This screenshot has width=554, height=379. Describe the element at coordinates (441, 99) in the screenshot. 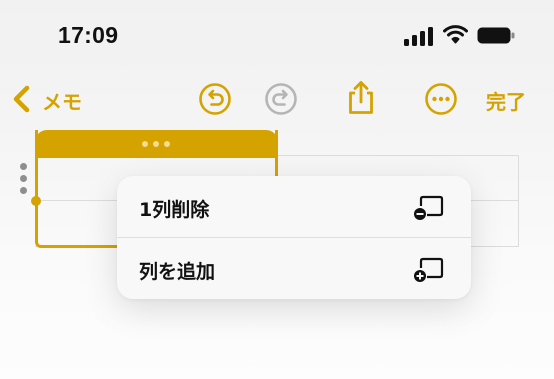

I see `more-options-icon` at that location.